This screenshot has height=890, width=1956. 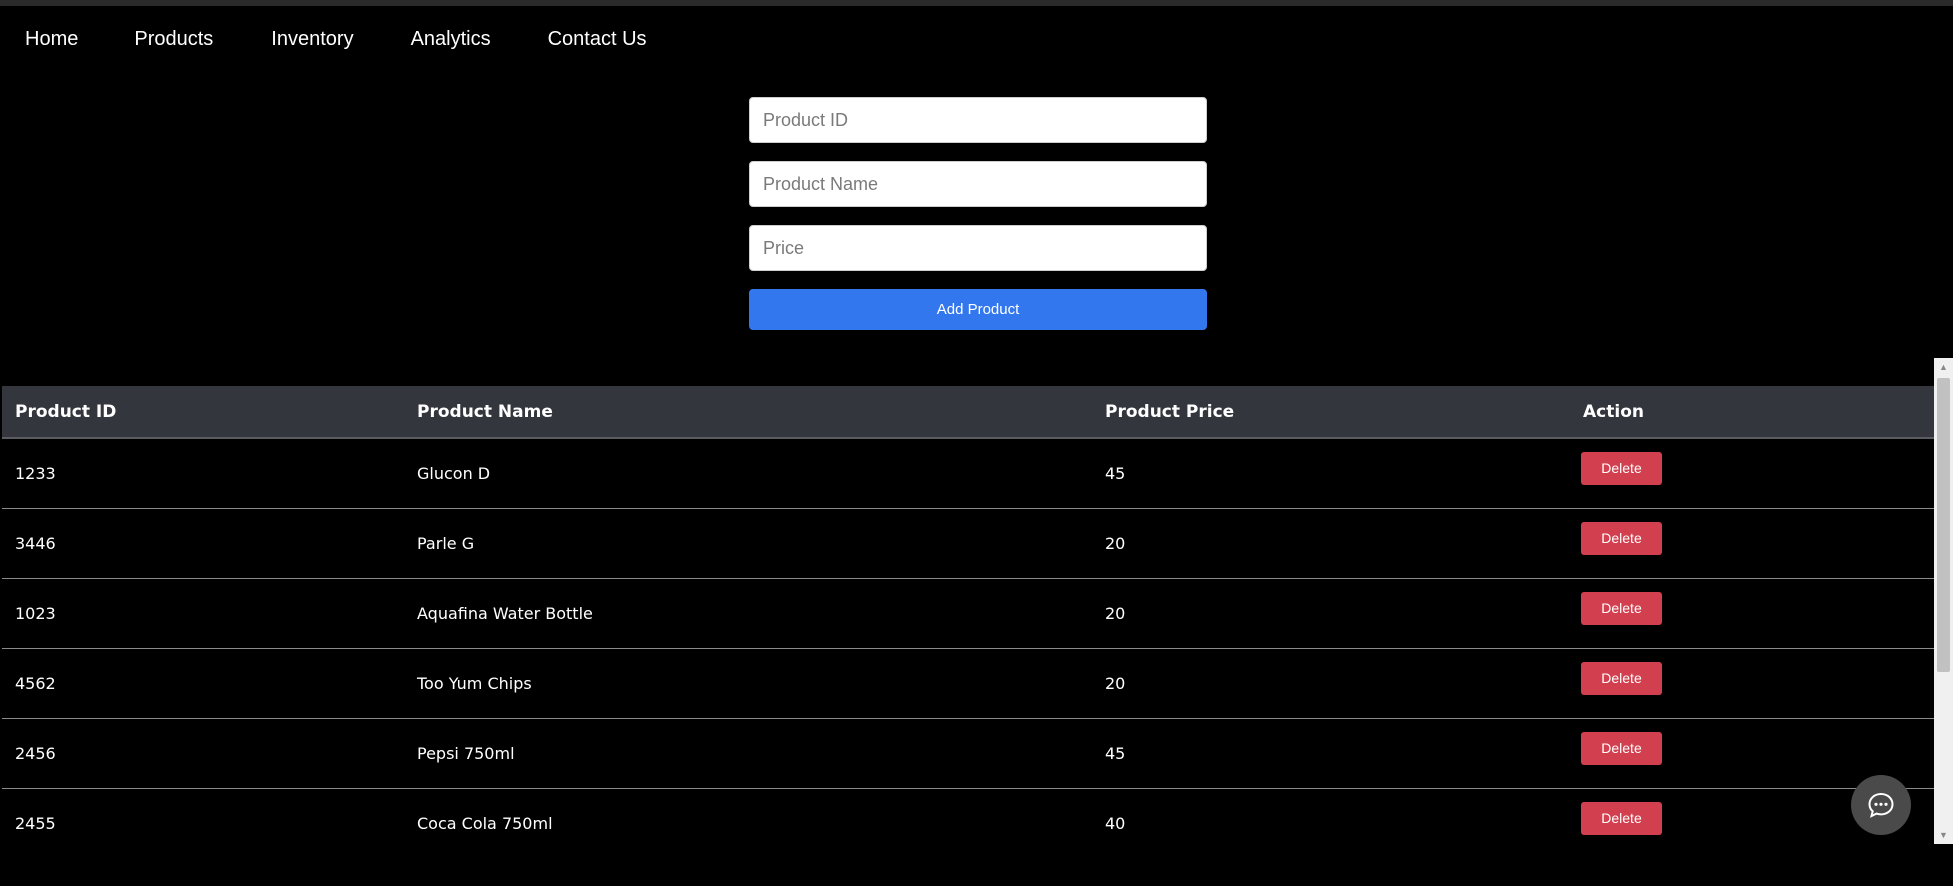 I want to click on scroll-thumb, so click(x=1943, y=525).